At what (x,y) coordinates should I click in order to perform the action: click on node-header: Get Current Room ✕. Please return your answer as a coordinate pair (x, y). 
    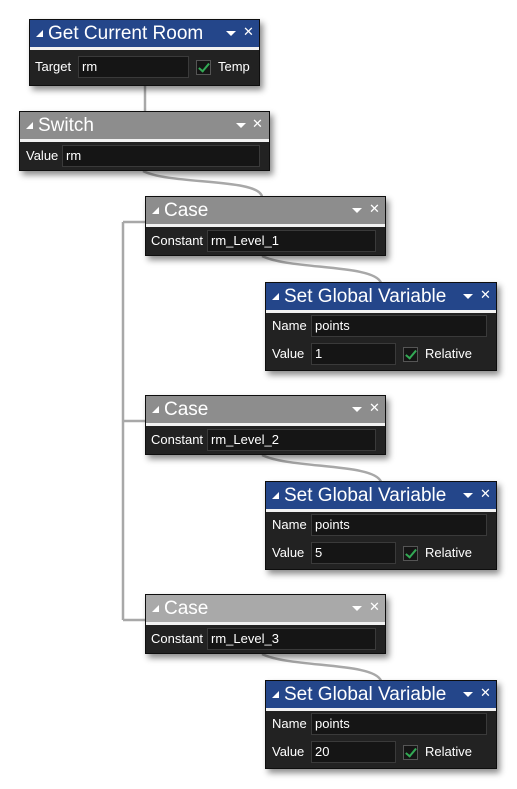
    Looking at the image, I should click on (144, 35).